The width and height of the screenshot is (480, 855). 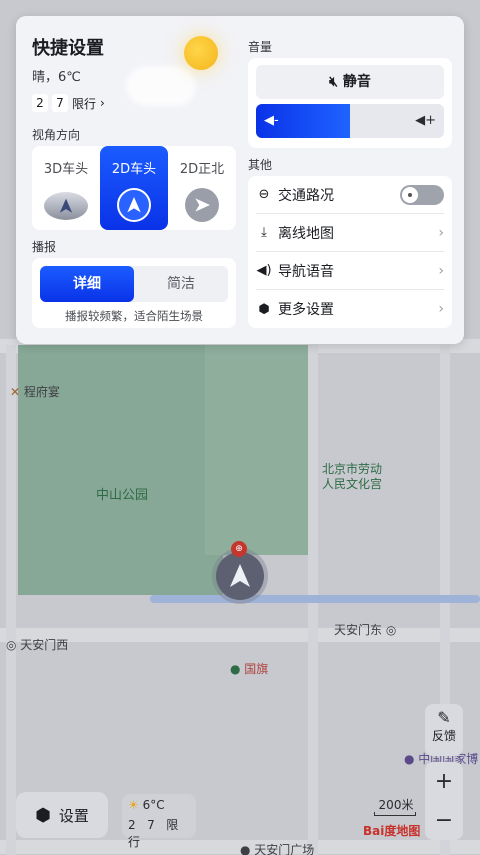 What do you see at coordinates (68, 48) in the screenshot?
I see `panel-title: 快捷设置` at bounding box center [68, 48].